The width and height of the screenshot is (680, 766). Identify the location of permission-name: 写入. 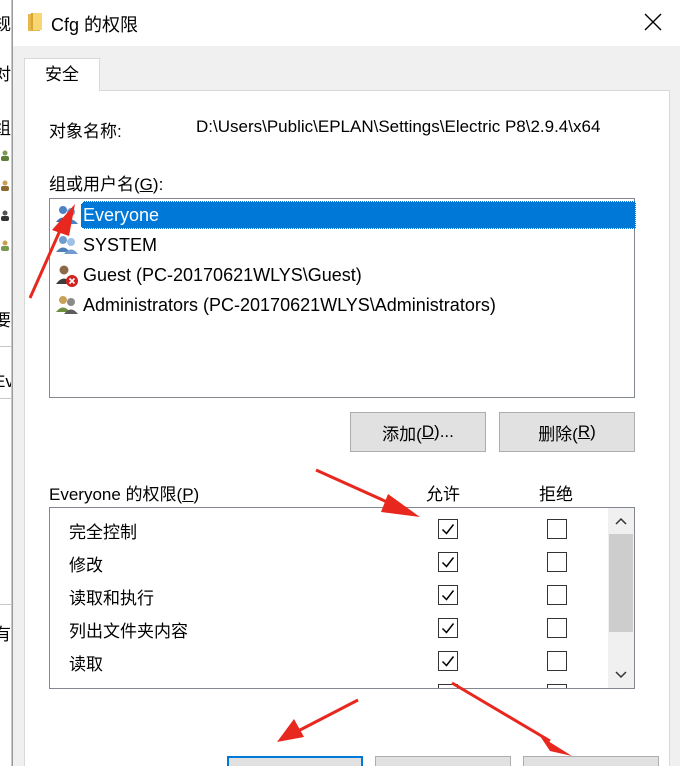
(86, 685).